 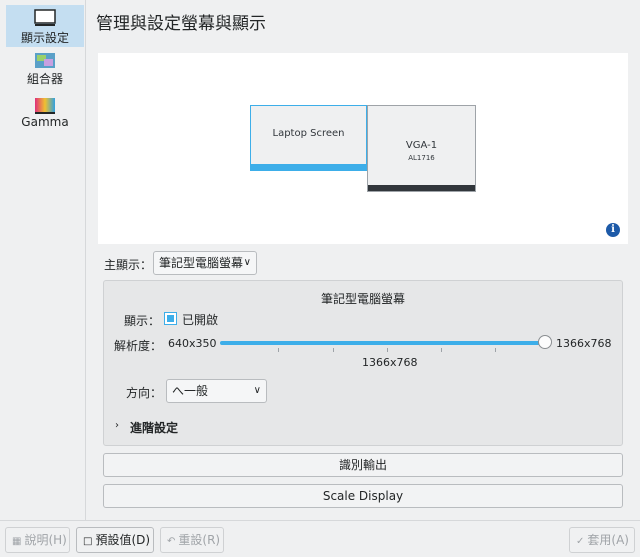 I want to click on sidebar: 顯示設定 組合器 Gamma, so click(x=43, y=260).